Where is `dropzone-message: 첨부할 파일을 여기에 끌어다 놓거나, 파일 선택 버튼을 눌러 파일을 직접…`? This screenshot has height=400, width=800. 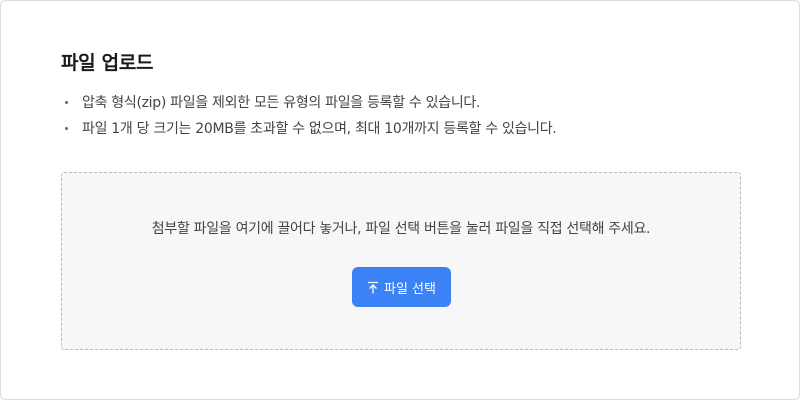 dropzone-message: 첨부할 파일을 여기에 끌어다 놓거나, 파일 선택 버튼을 눌러 파일을 직접… is located at coordinates (401, 229).